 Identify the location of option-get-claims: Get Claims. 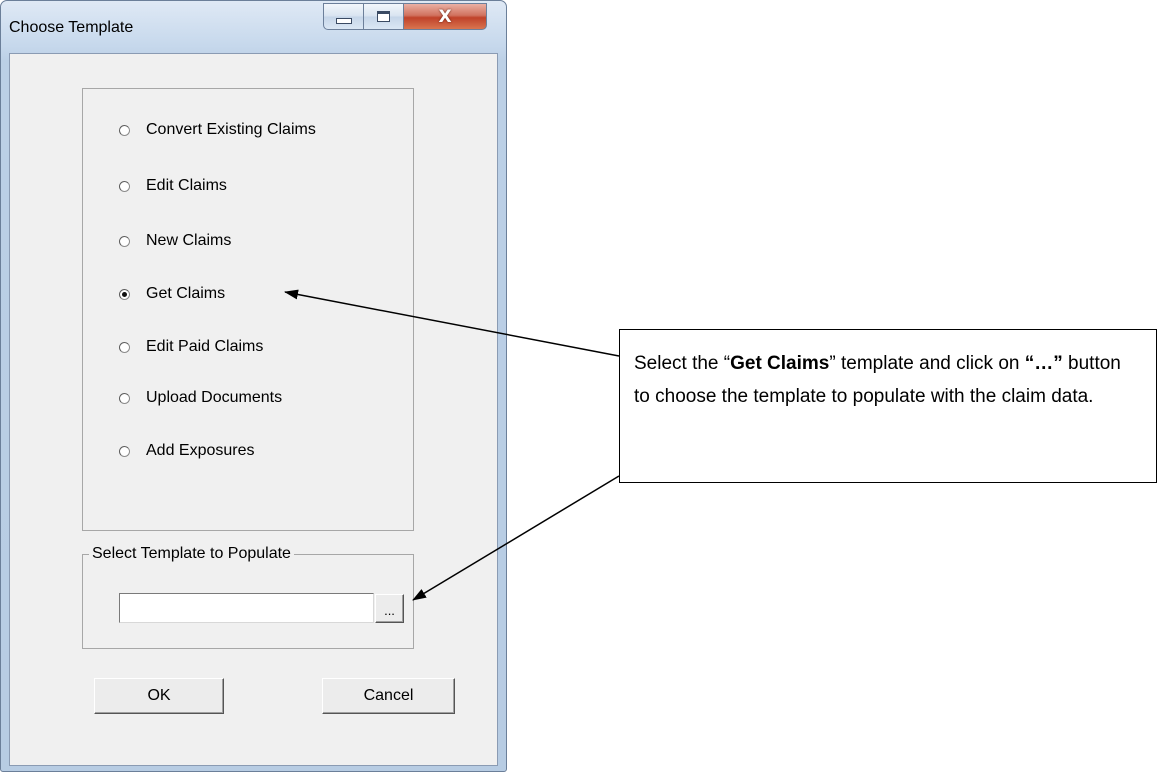
(172, 294).